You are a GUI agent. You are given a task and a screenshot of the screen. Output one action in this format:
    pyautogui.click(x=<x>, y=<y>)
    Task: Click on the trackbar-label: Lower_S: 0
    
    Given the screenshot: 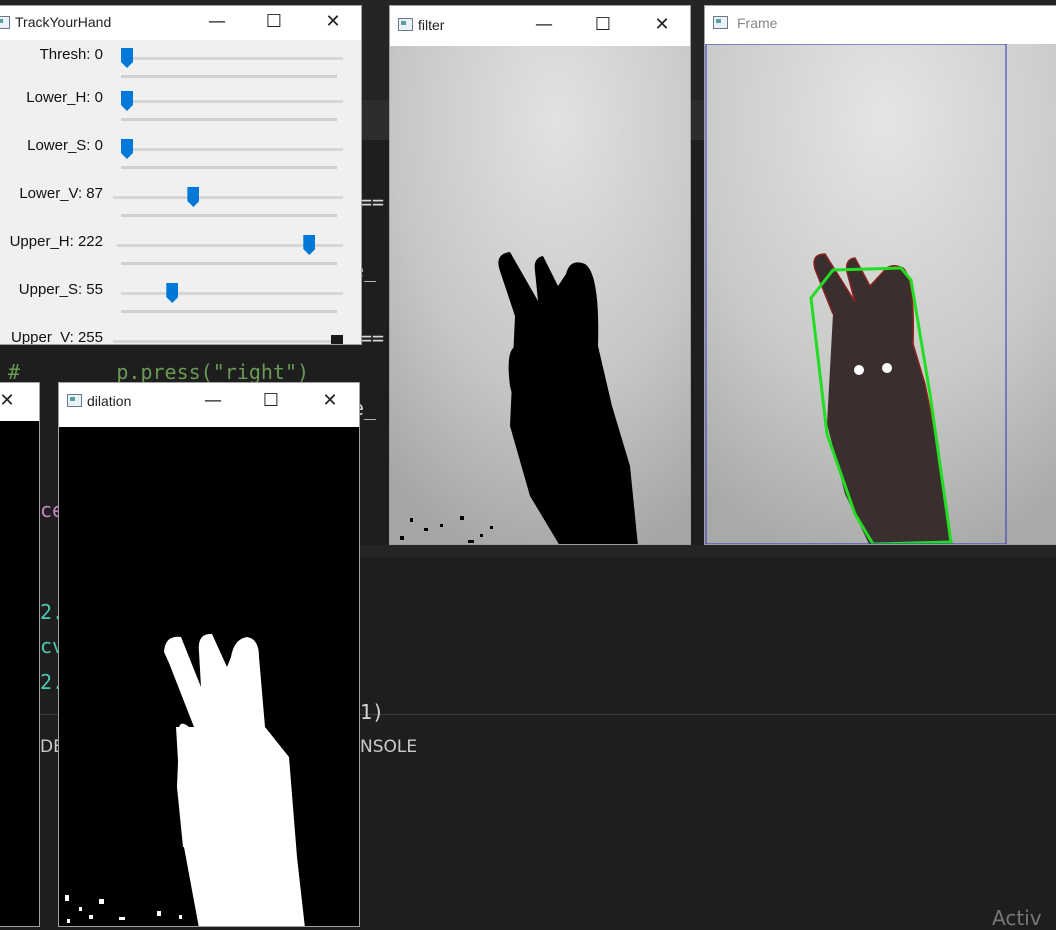 What is the action you would take?
    pyautogui.click(x=65, y=145)
    